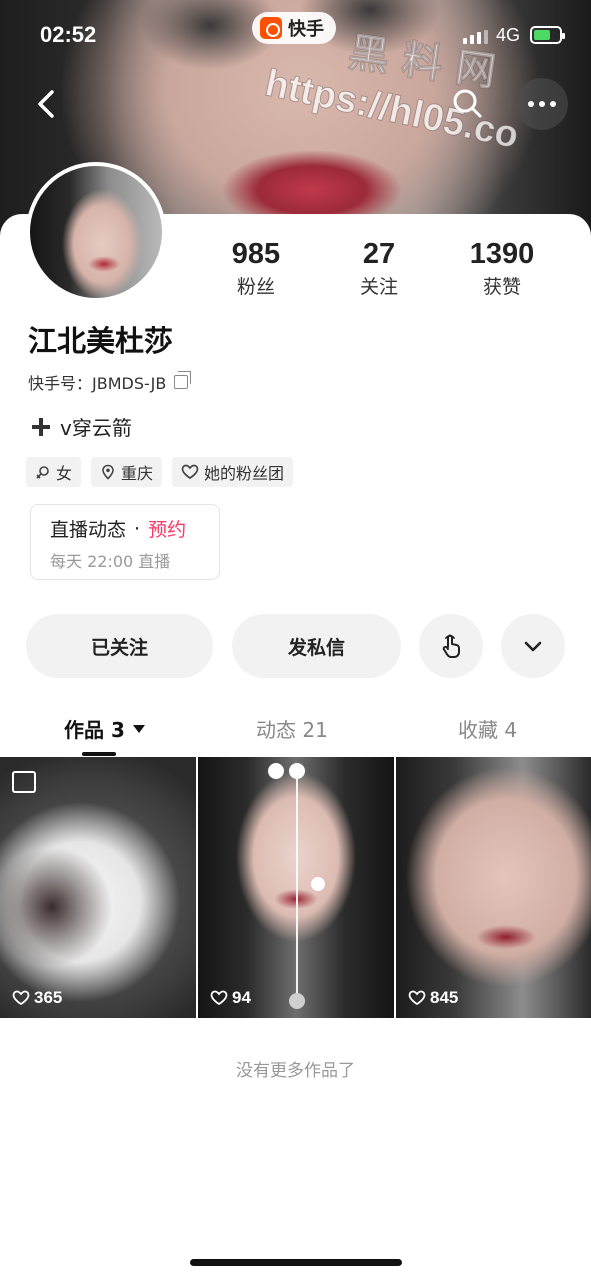 The width and height of the screenshot is (591, 1280). I want to click on live-title-row: 直播动态 · 预约, so click(134, 528).